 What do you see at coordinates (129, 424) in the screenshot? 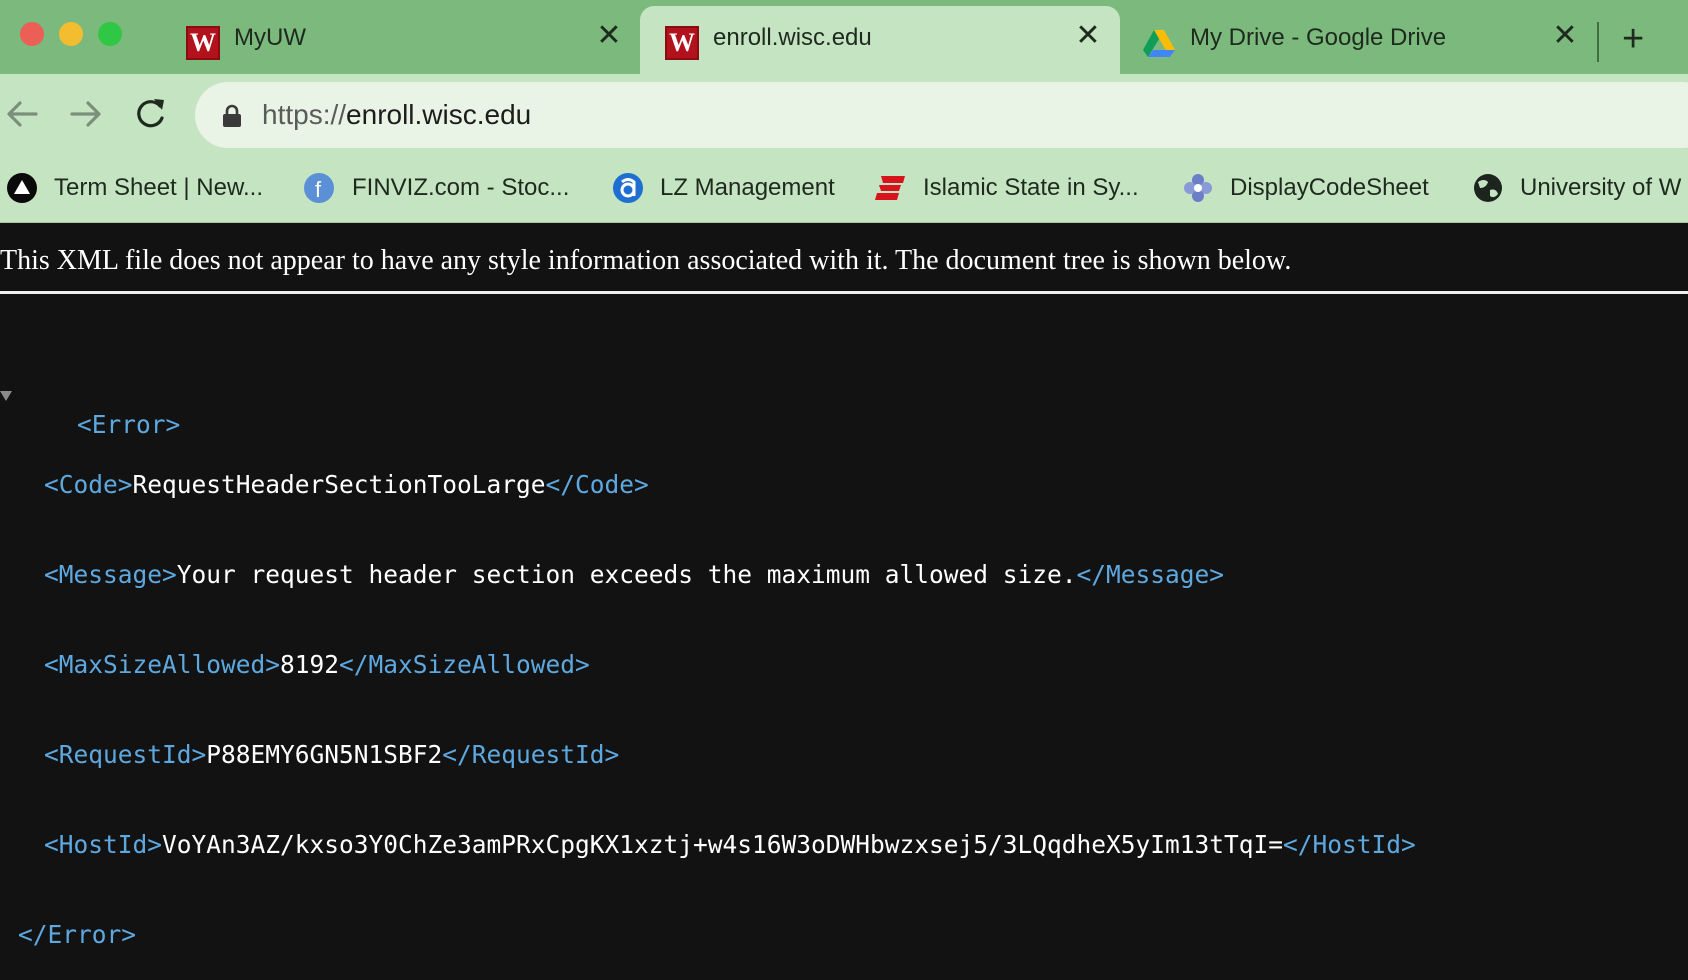
I see `xml-tag: <Error>` at bounding box center [129, 424].